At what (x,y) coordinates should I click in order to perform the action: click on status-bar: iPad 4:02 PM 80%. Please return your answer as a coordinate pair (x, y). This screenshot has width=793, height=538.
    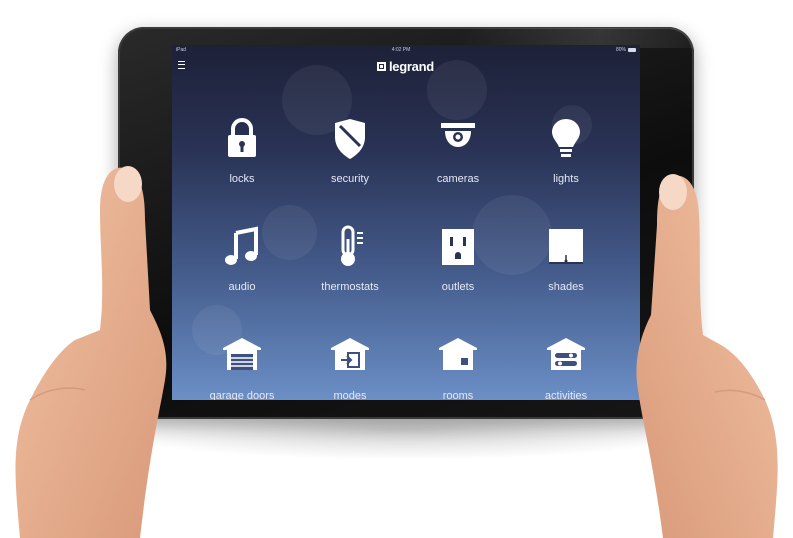
    Looking at the image, I should click on (406, 50).